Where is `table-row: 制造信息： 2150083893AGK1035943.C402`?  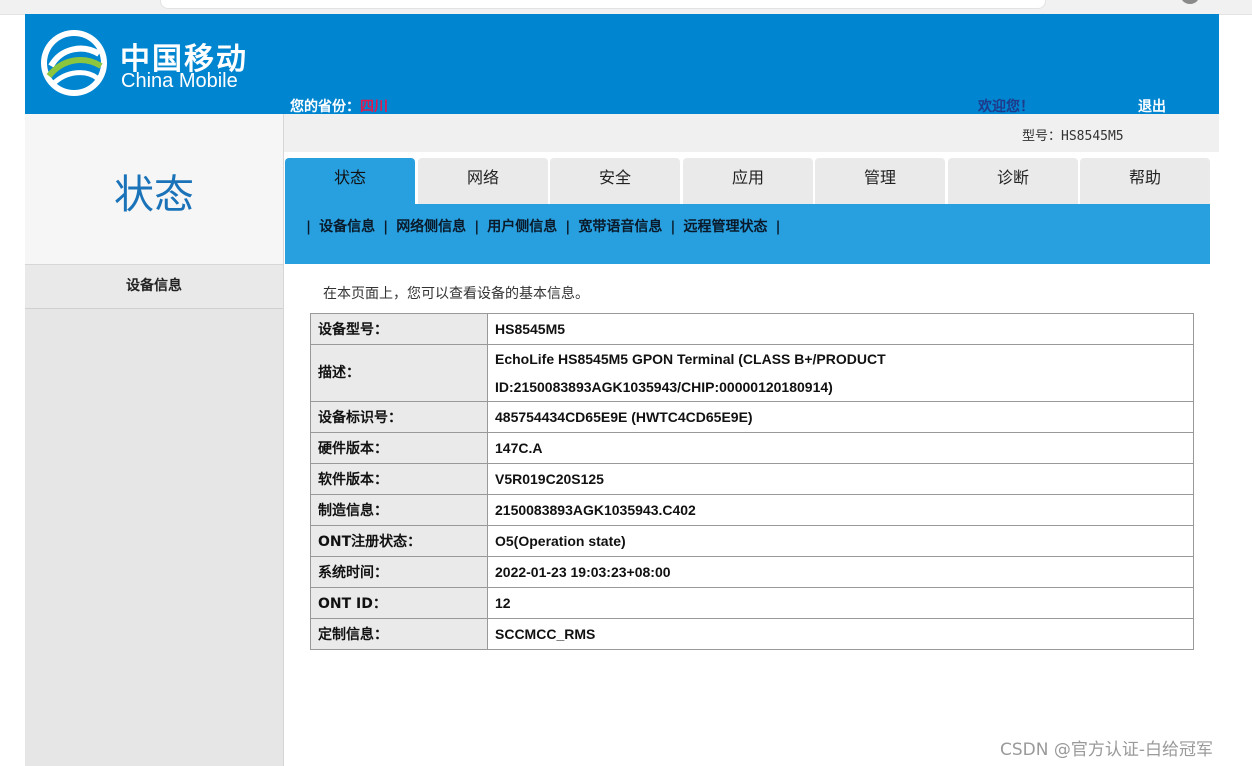
table-row: 制造信息： 2150083893AGK1035943.C402 is located at coordinates (752, 510).